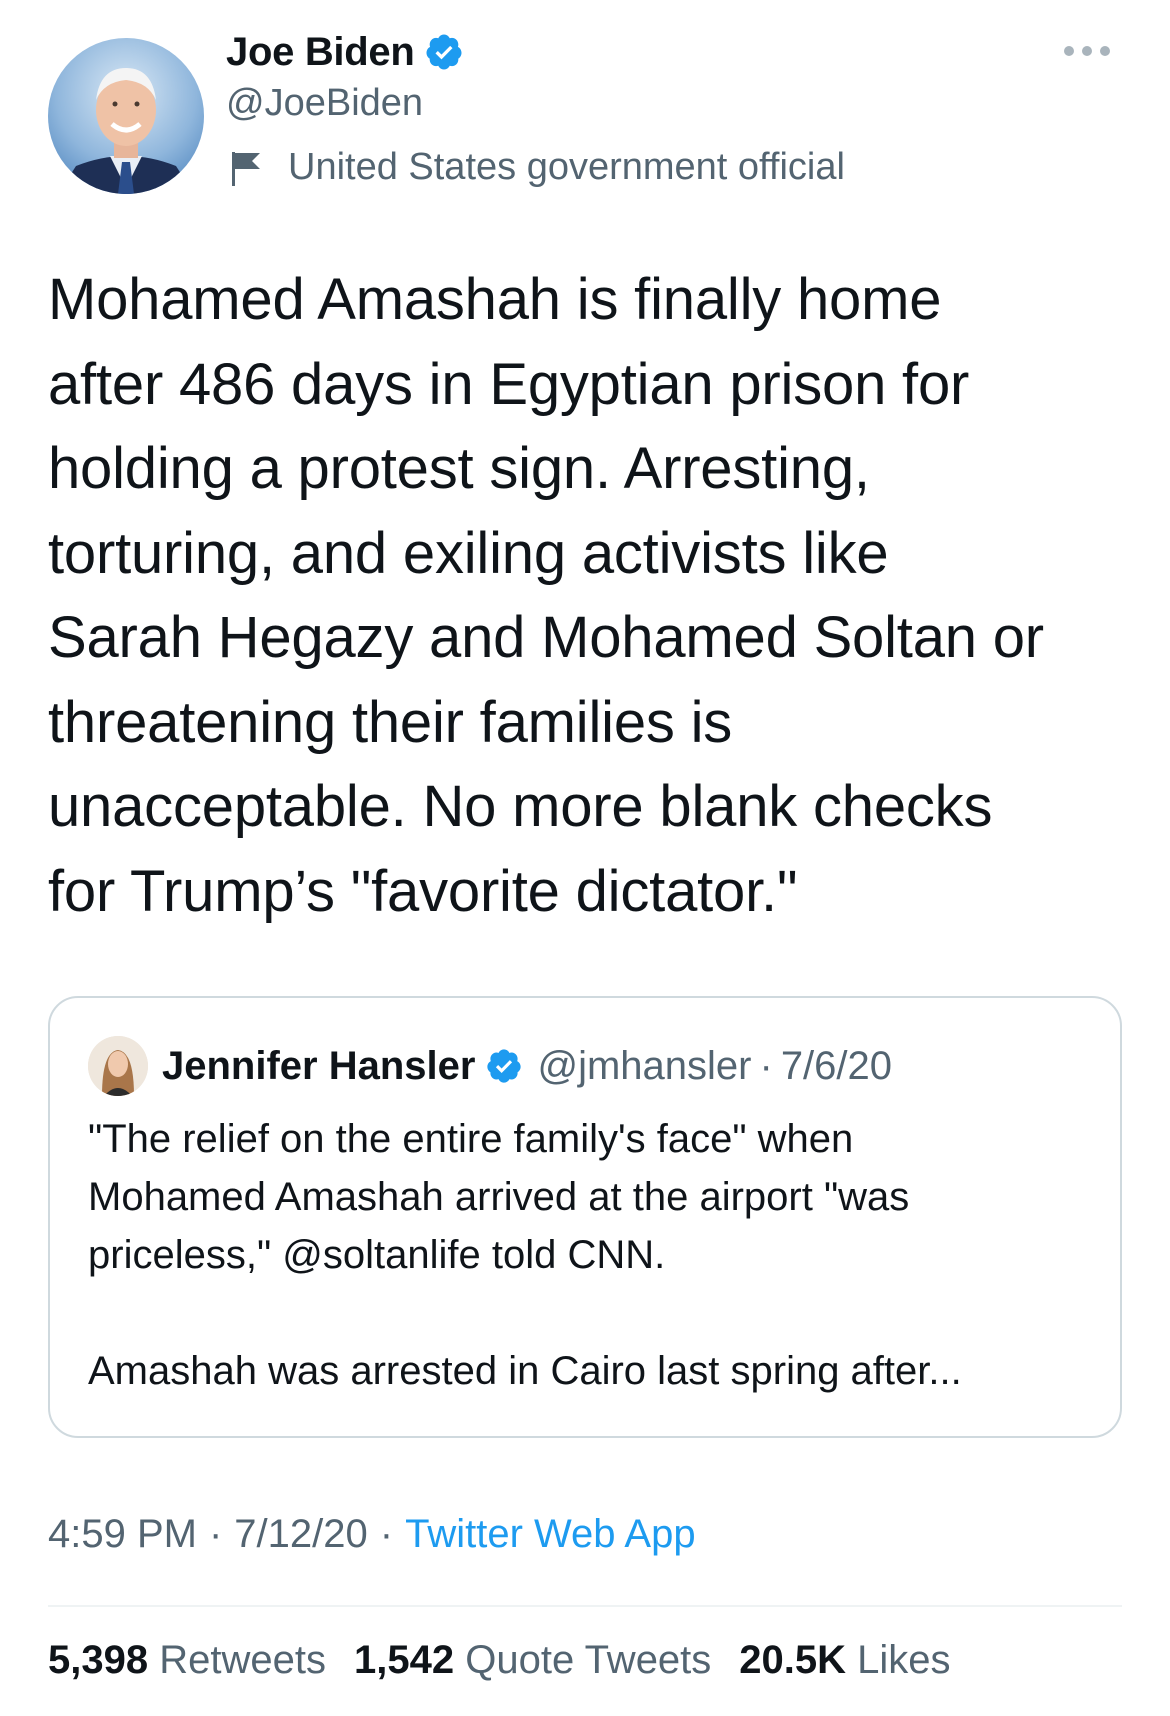 Image resolution: width=1170 pixels, height=1716 pixels. I want to click on author-name-row: Joe Biden, so click(345, 52).